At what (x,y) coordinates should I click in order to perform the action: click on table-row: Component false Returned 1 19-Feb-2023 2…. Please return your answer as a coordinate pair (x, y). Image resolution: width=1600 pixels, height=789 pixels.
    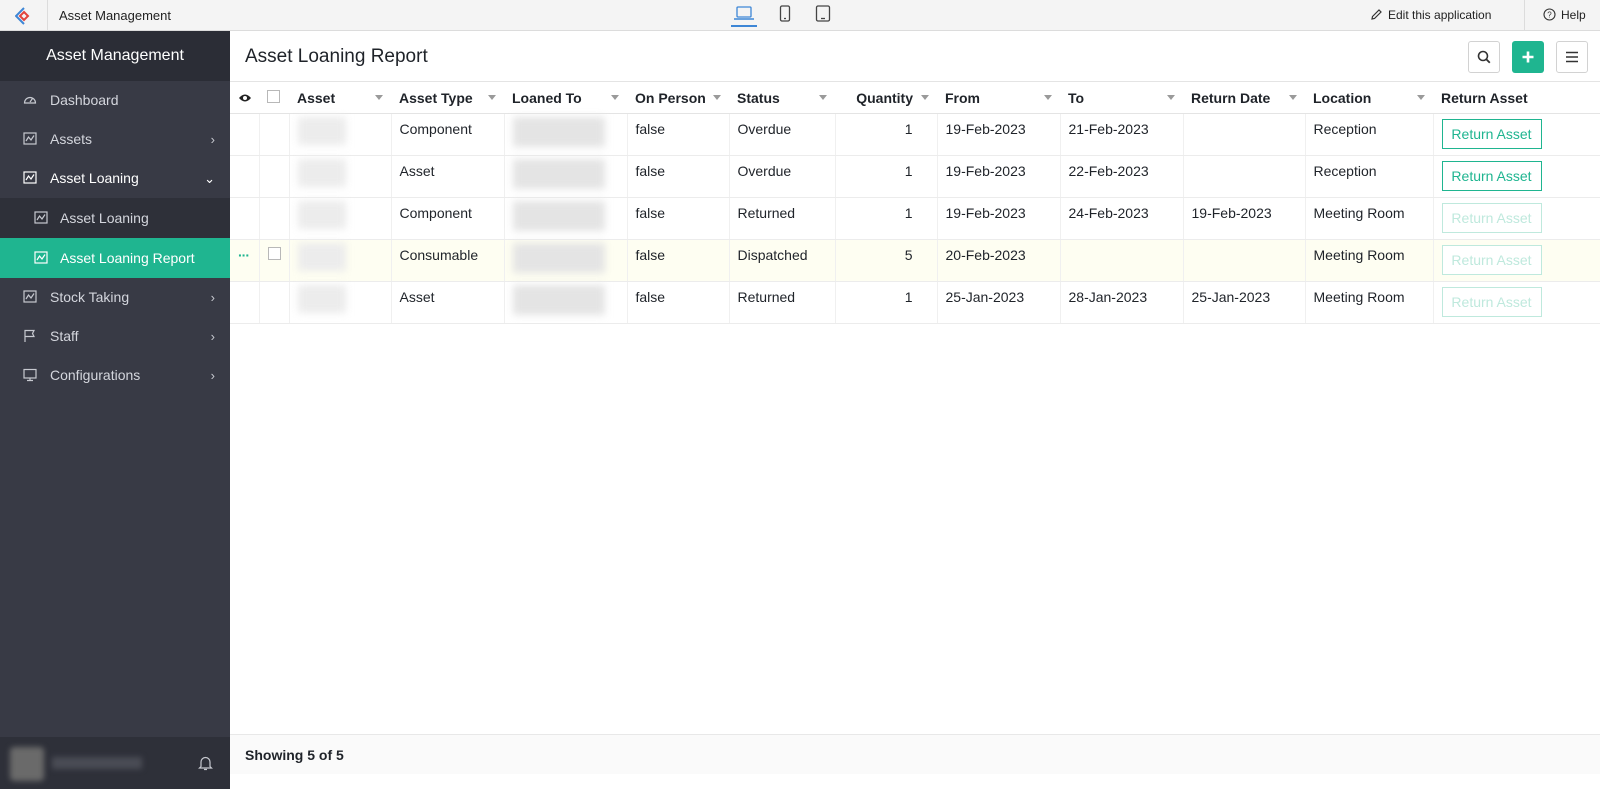
    Looking at the image, I should click on (915, 218).